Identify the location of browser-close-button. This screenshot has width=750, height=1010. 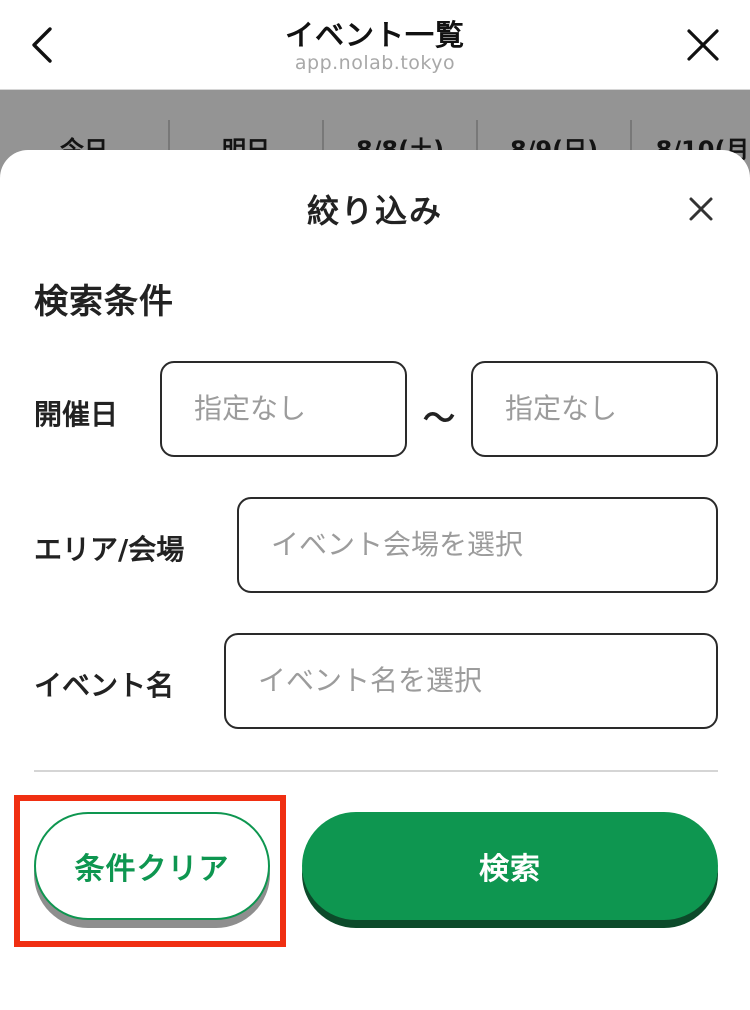
(703, 45).